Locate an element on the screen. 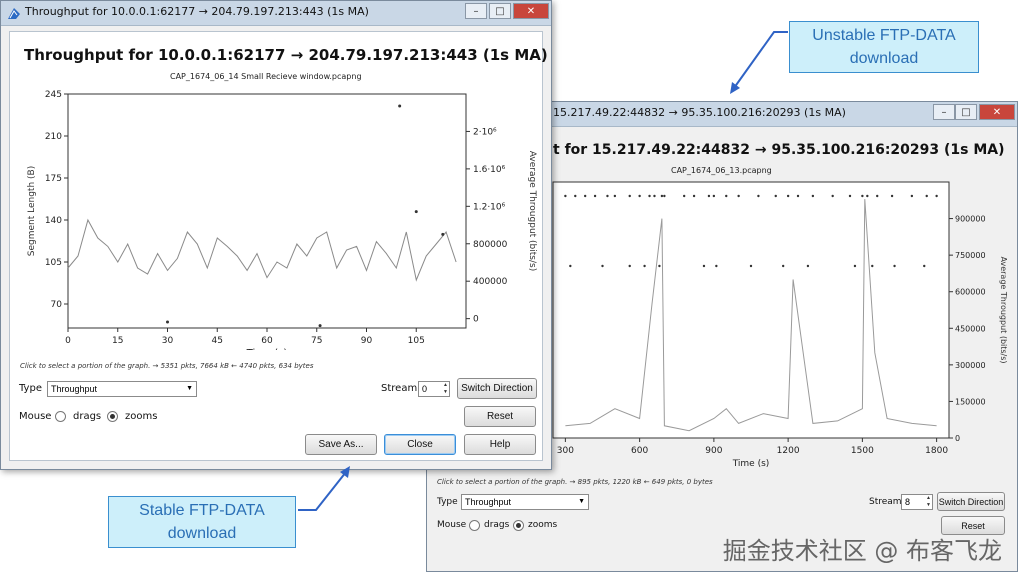  y2-tick-label: 1.6·10⁶ is located at coordinates (489, 170).